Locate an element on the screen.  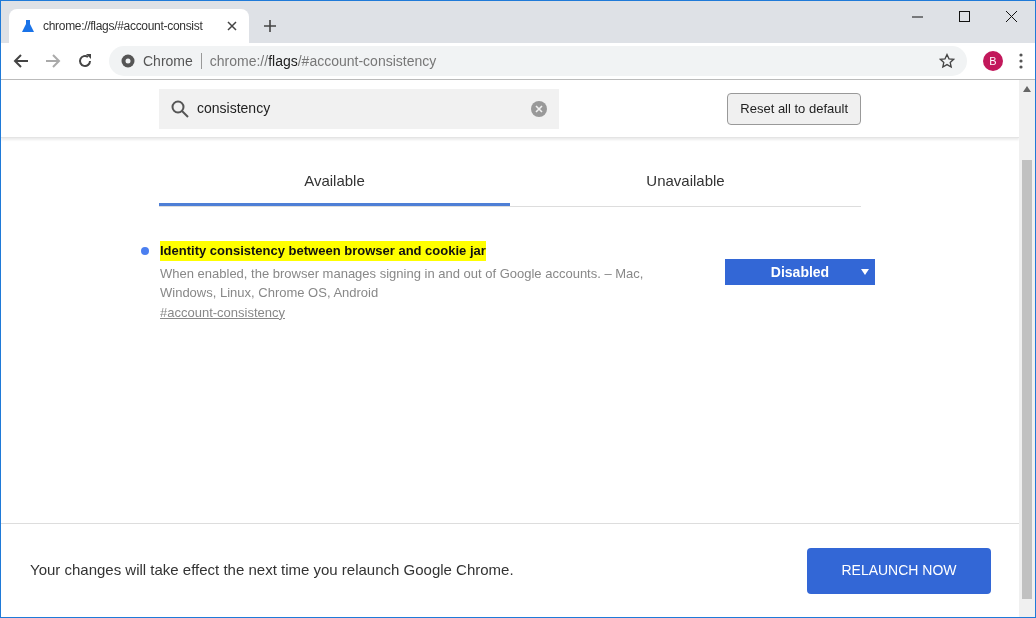
search-input: consistency is located at coordinates (360, 108).